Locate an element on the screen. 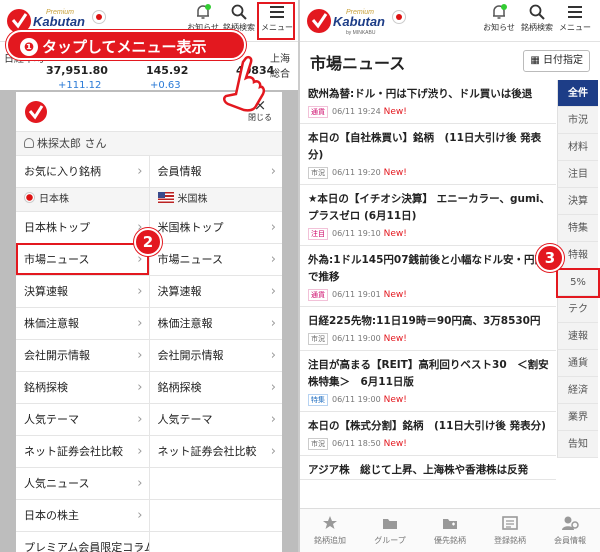 Image resolution: width=600 pixels, height=552 pixels. menu-item-member-info: 会員情報 is located at coordinates (215, 171).